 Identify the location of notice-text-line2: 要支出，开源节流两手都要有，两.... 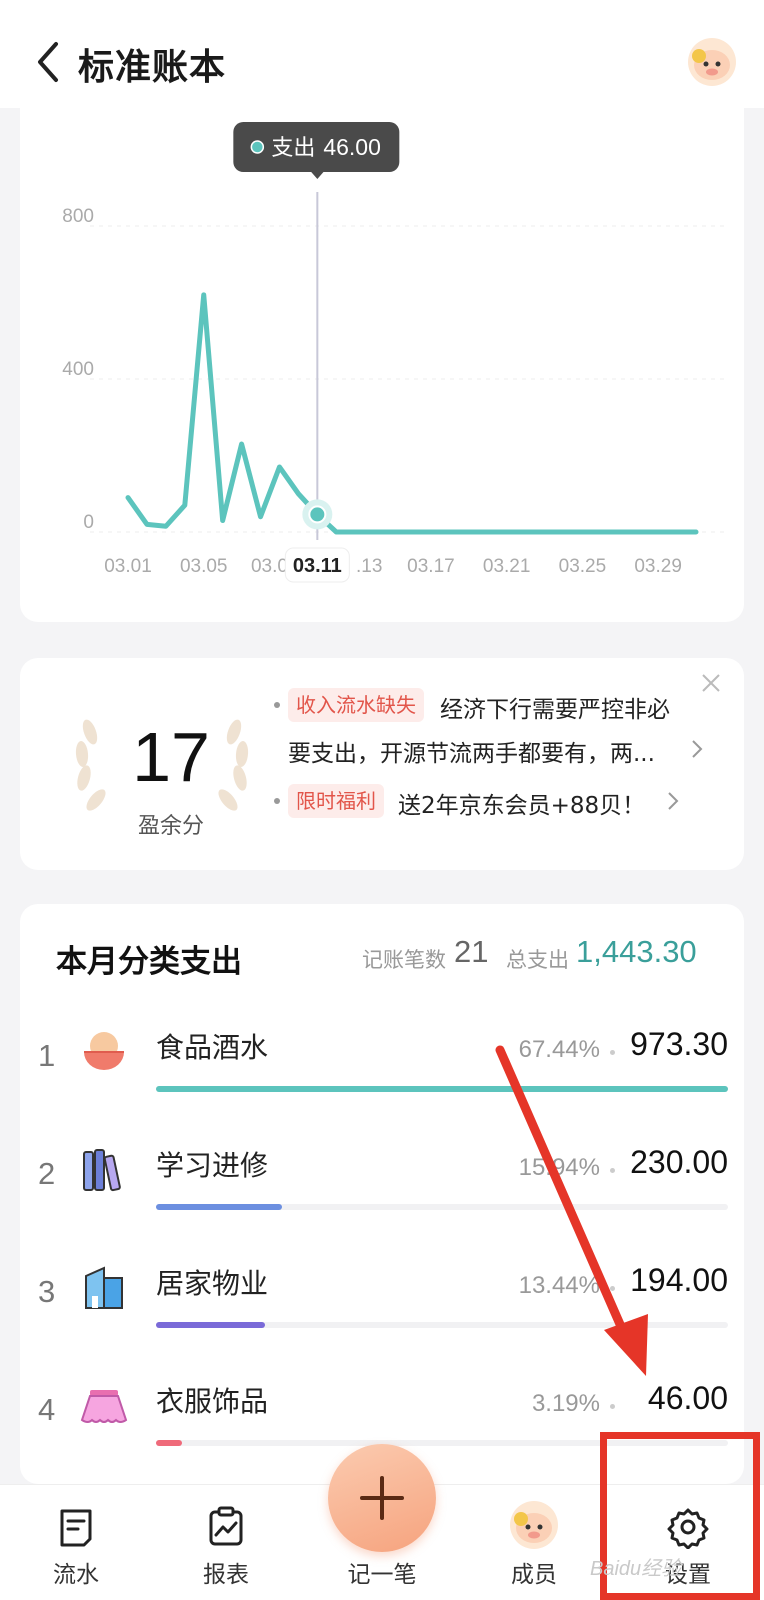
(471, 751).